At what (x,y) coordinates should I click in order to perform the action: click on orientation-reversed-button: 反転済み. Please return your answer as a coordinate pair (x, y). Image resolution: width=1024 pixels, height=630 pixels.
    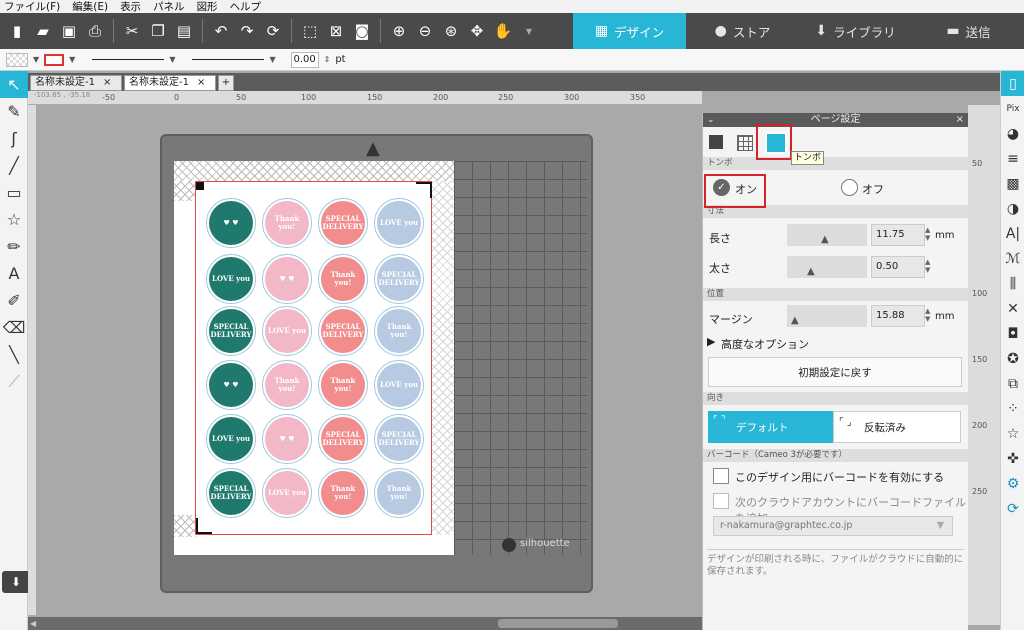
    Looking at the image, I should click on (897, 427).